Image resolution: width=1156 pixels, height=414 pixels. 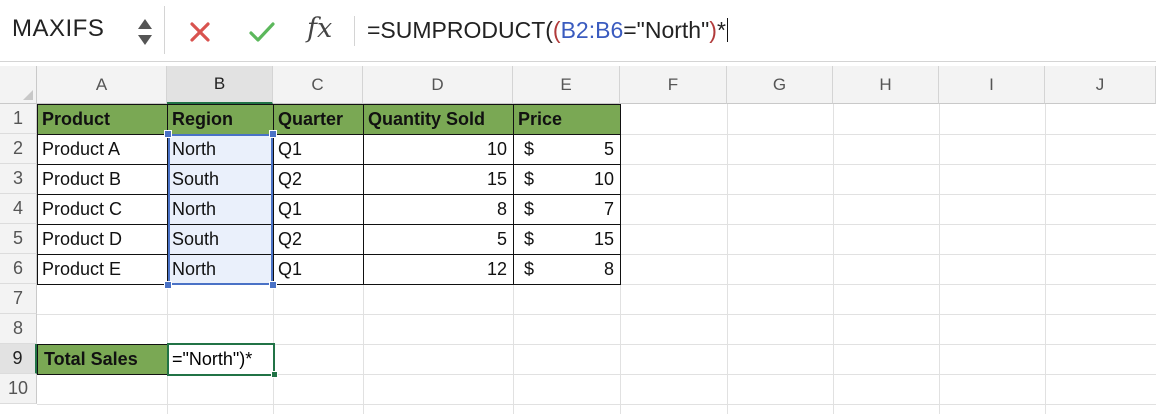 I want to click on row-header-9: 9, so click(x=18, y=359).